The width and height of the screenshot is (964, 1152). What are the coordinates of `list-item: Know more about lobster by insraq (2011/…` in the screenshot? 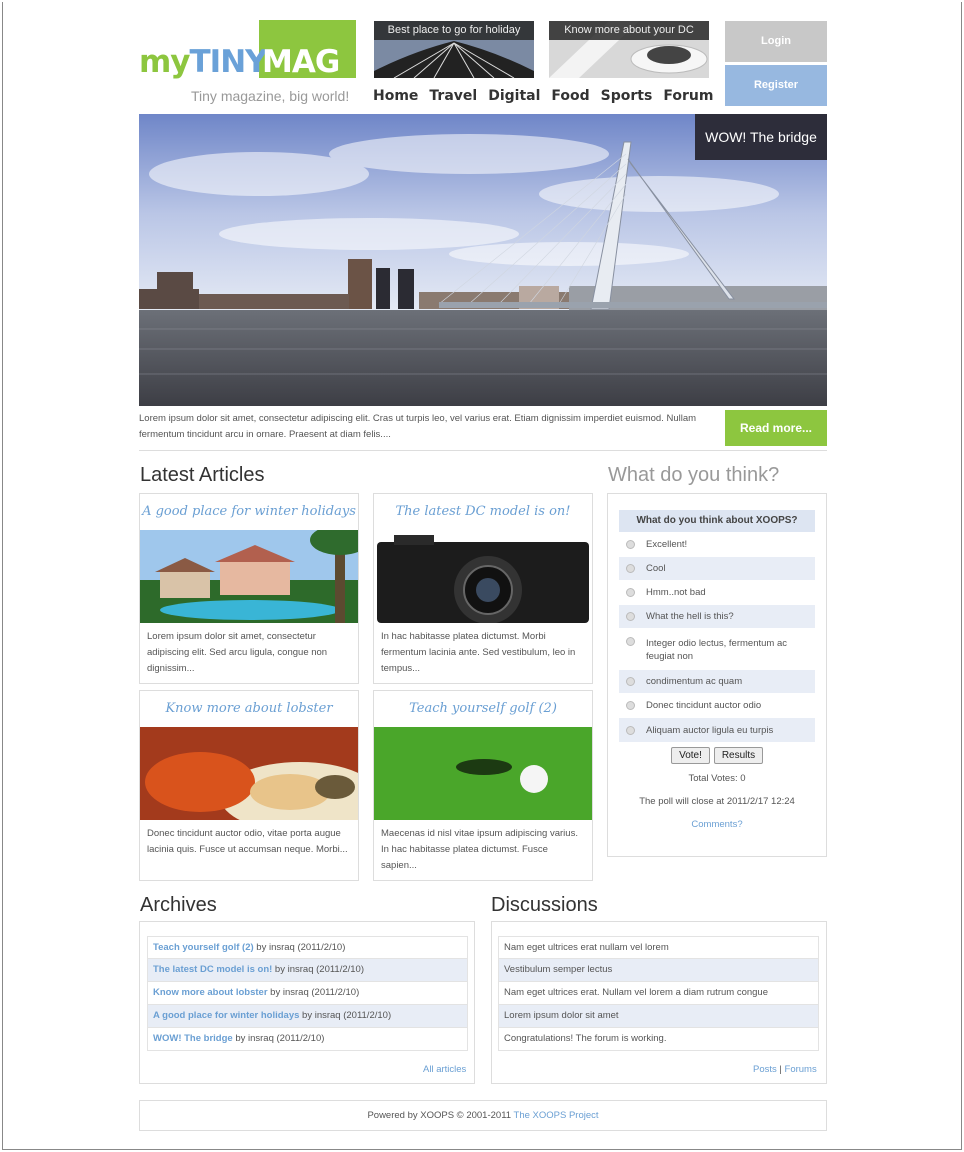 It's located at (307, 993).